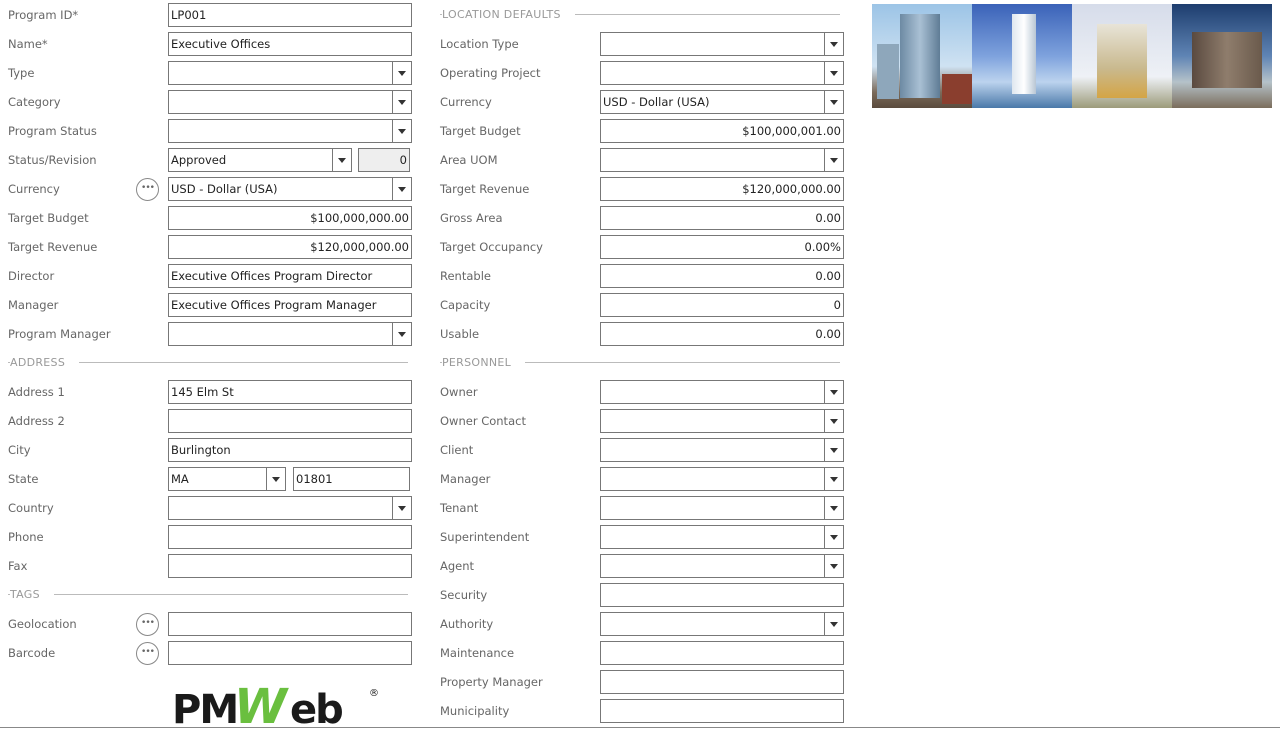 This screenshot has height=729, width=1280. What do you see at coordinates (290, 537) in the screenshot?
I see `phone-field` at bounding box center [290, 537].